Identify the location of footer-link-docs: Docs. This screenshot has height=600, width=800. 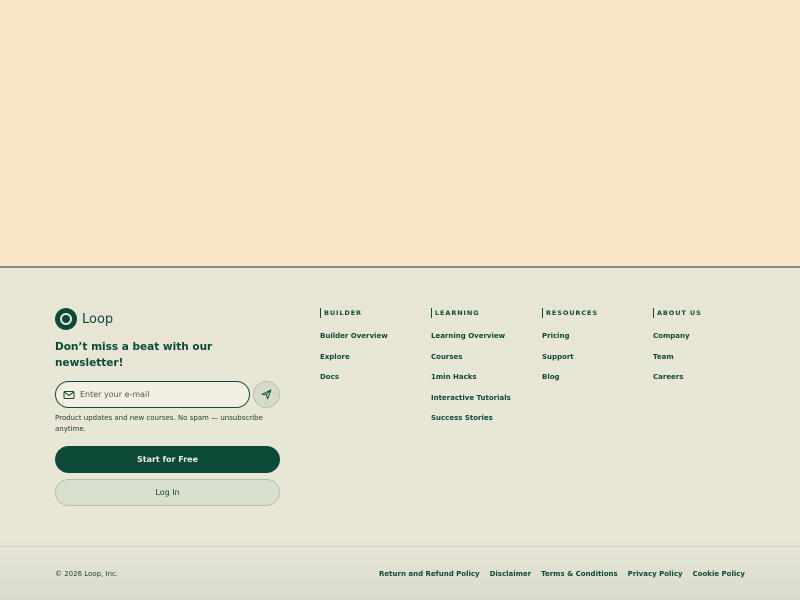
(375, 382).